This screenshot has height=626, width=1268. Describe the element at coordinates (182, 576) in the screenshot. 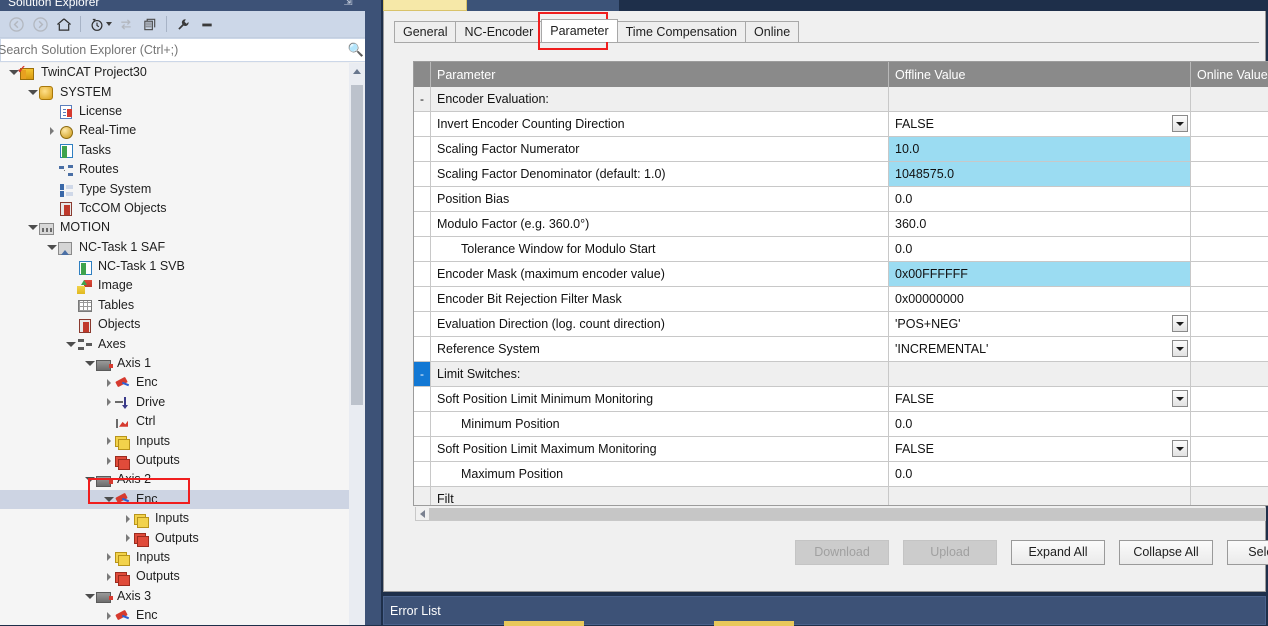

I see `tree-item-outputs: Outputs` at that location.